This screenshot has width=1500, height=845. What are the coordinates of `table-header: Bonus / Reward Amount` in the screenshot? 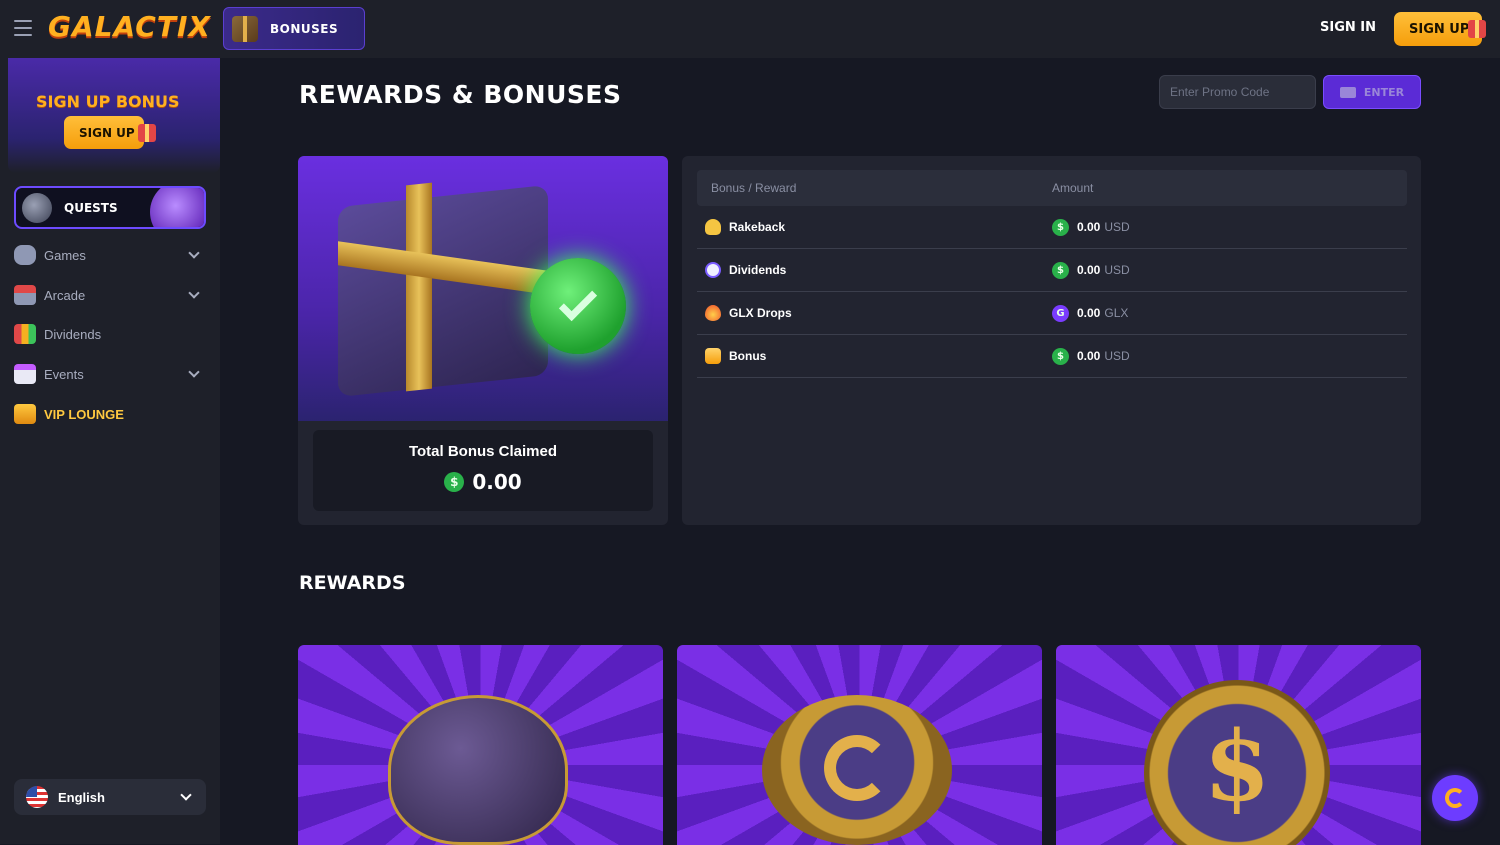 It's located at (1052, 188).